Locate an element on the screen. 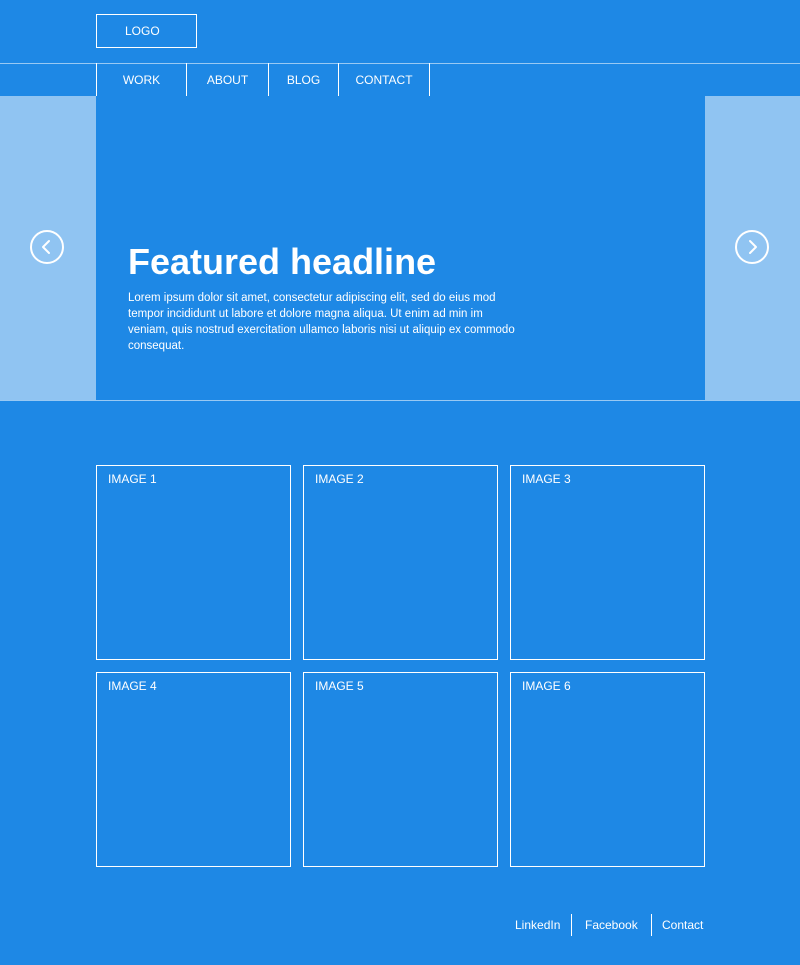  carousel-prev-panel is located at coordinates (48, 248).